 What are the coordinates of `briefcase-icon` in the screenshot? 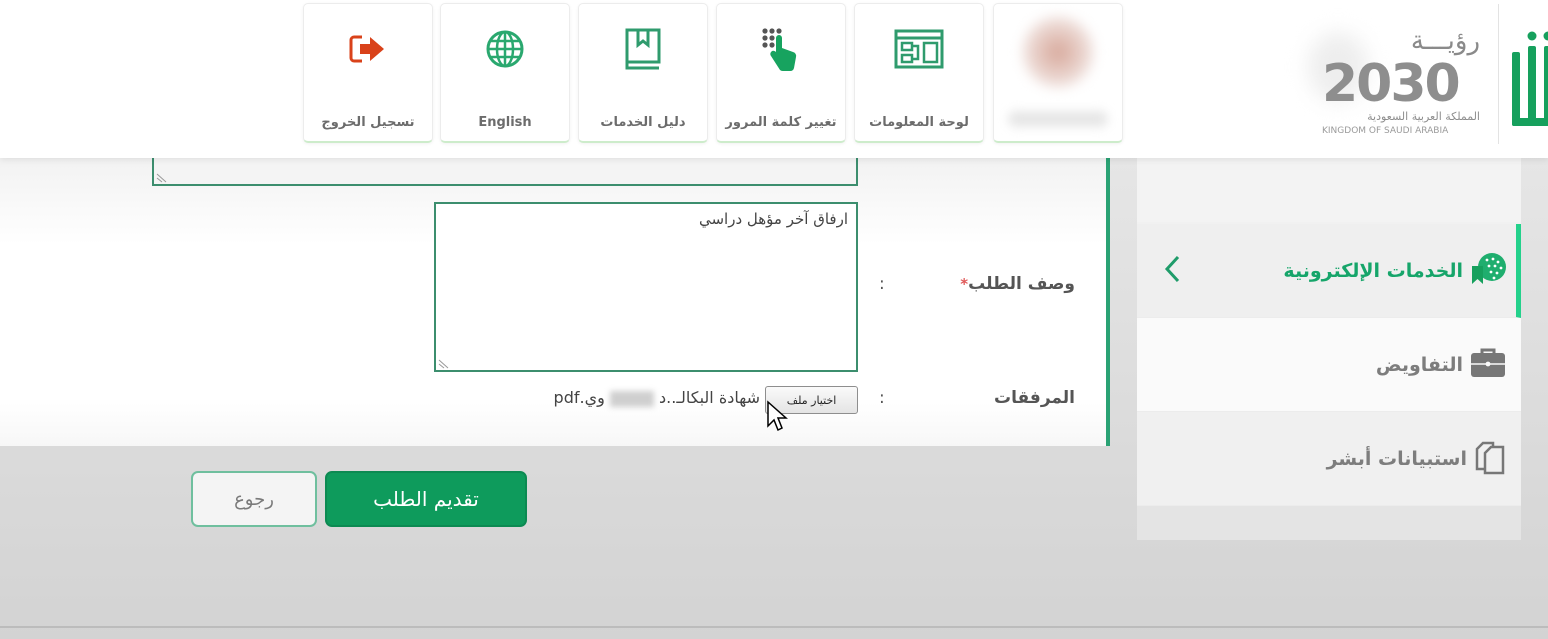 It's located at (1488, 365).